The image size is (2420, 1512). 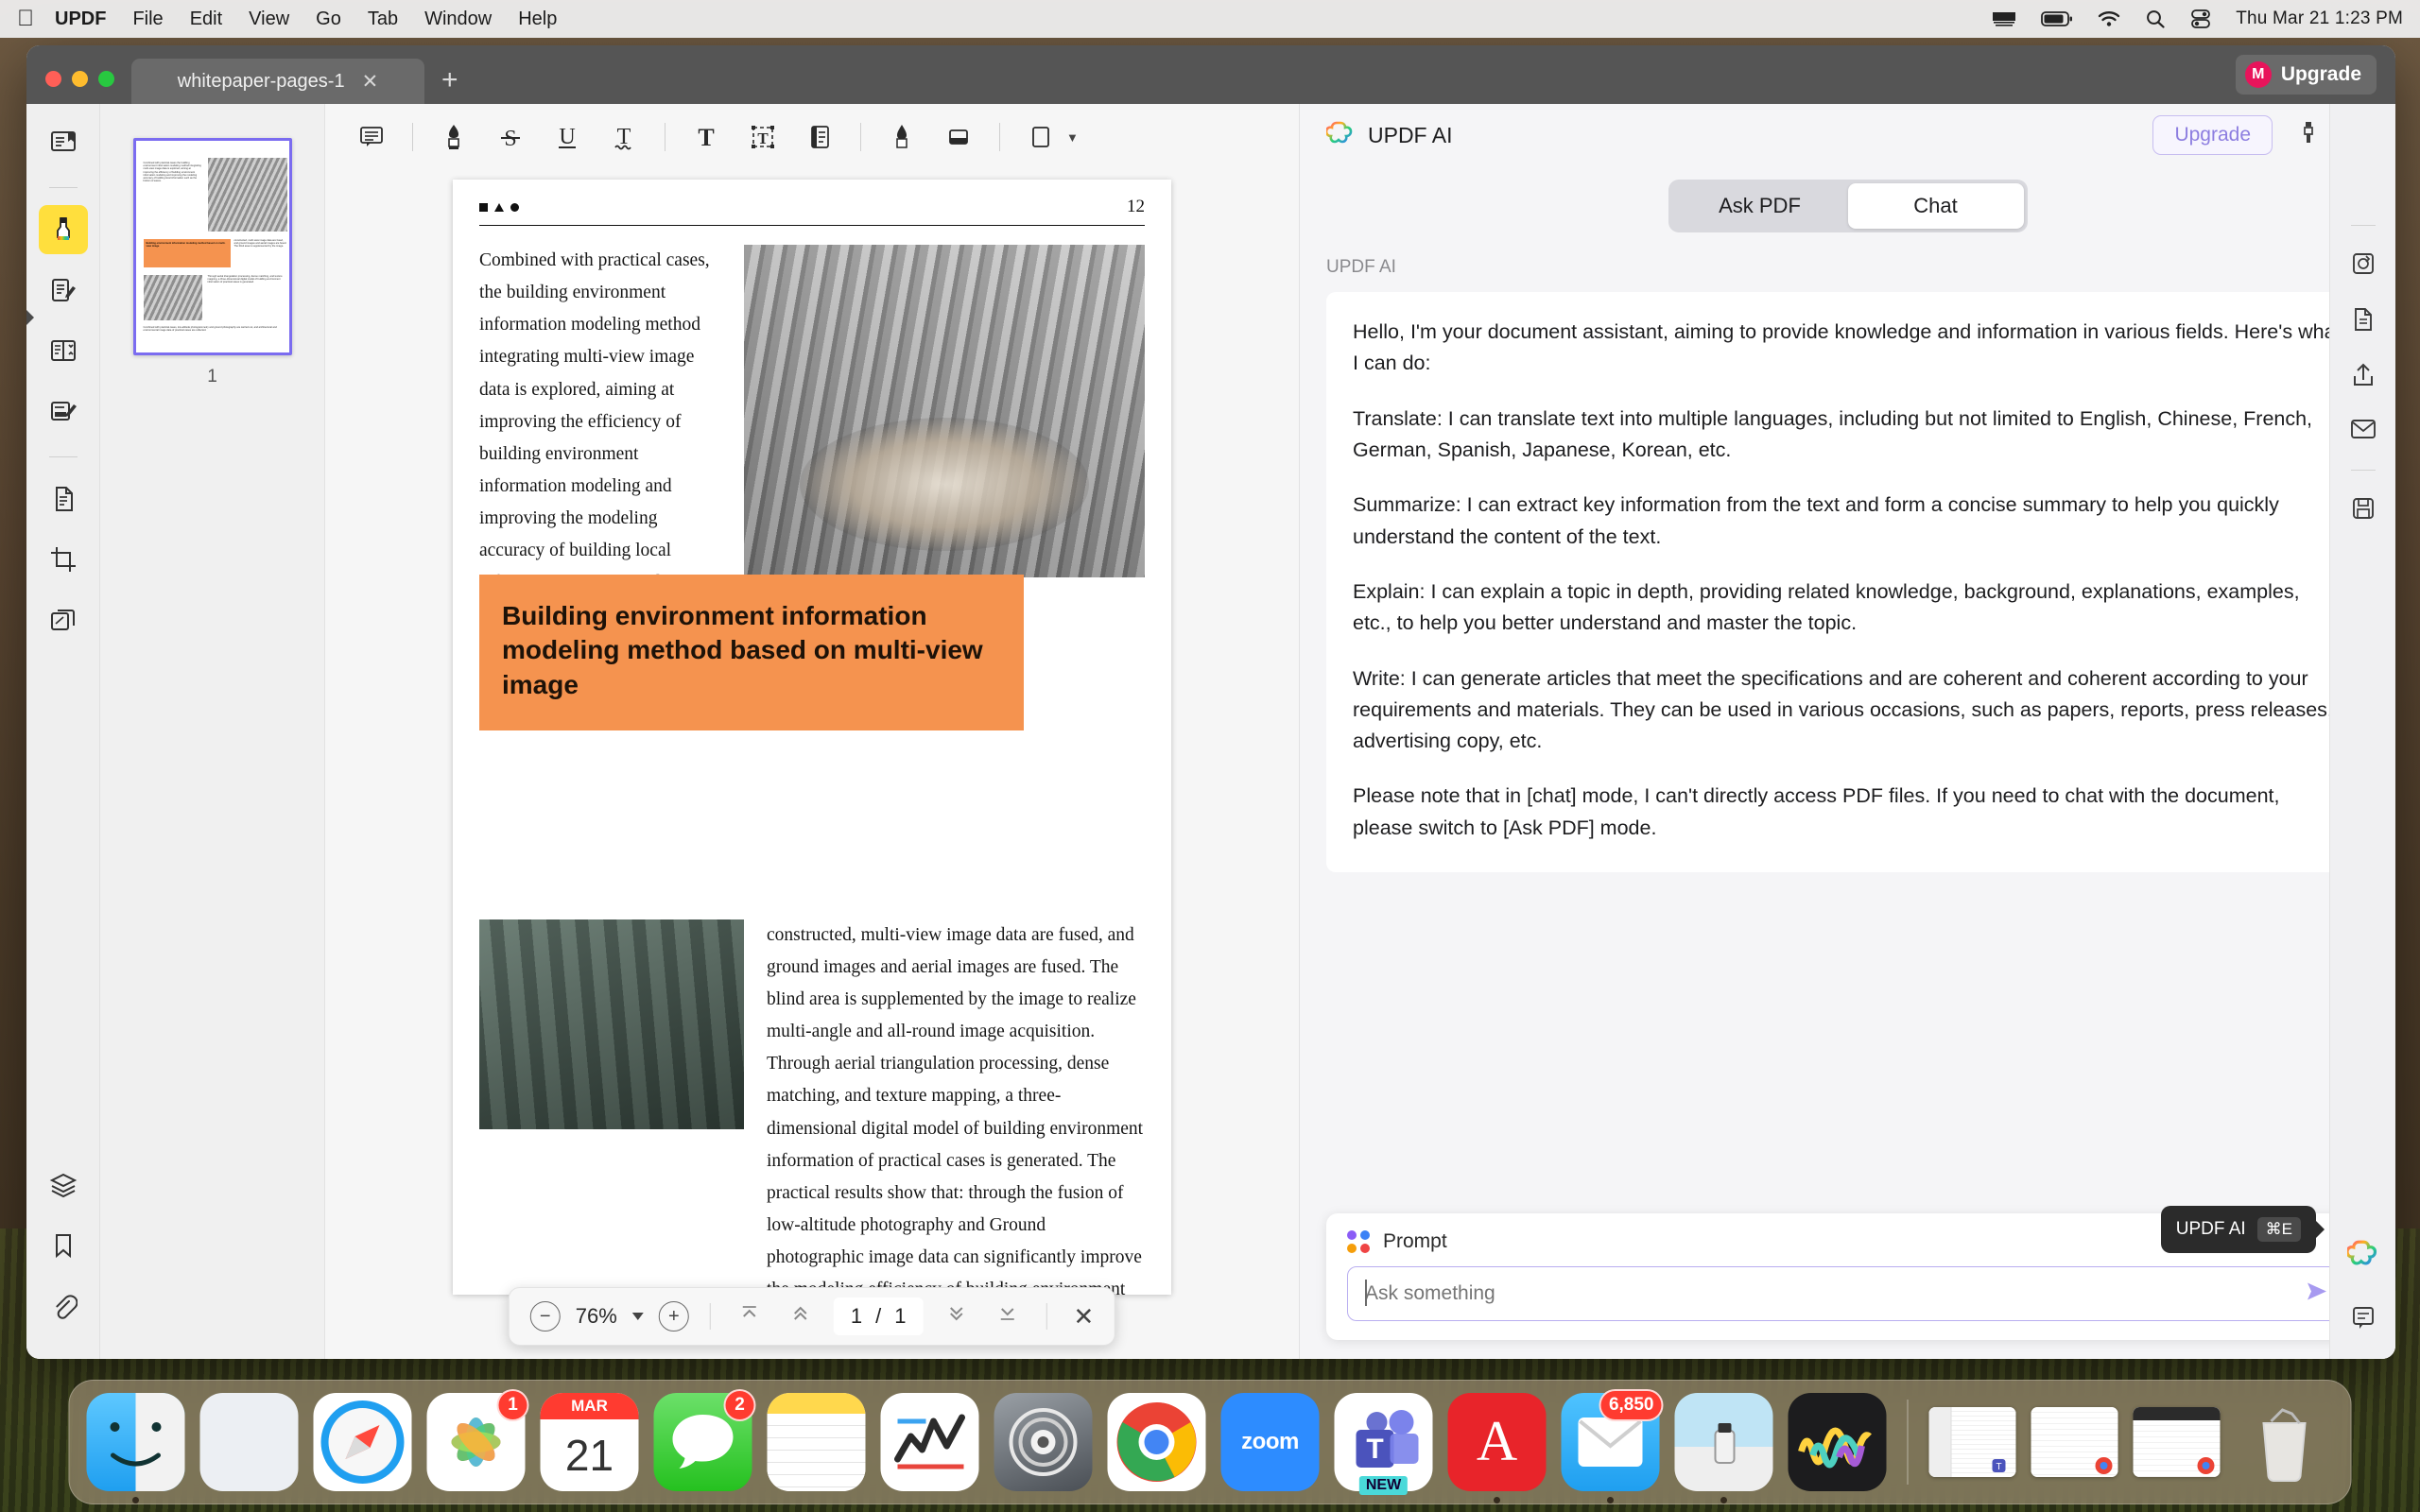 I want to click on document-icon, so click(x=2363, y=321).